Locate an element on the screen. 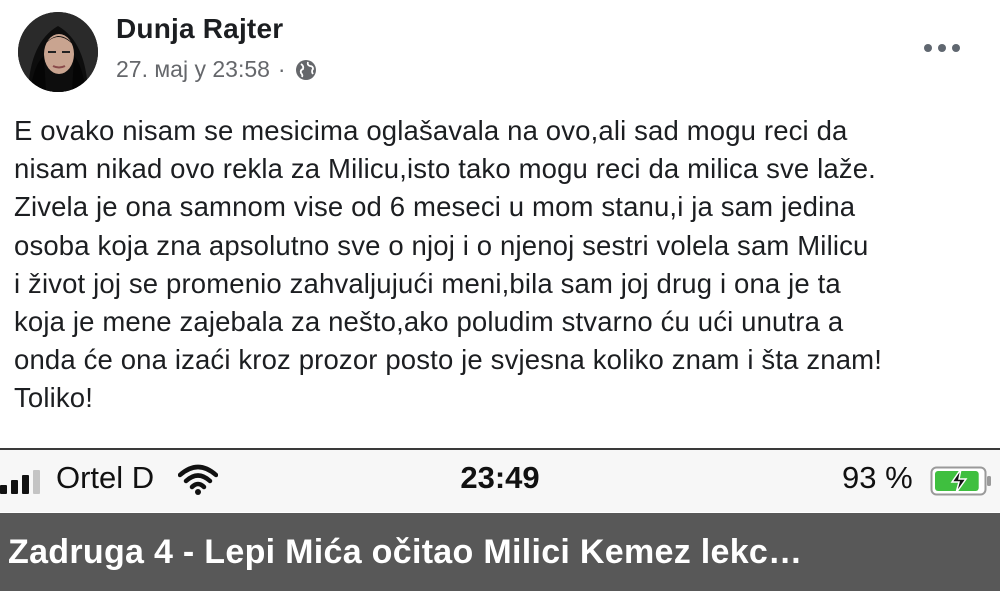 The image size is (1000, 591). post-timestamp: 27. мај у 23:58 is located at coordinates (193, 69).